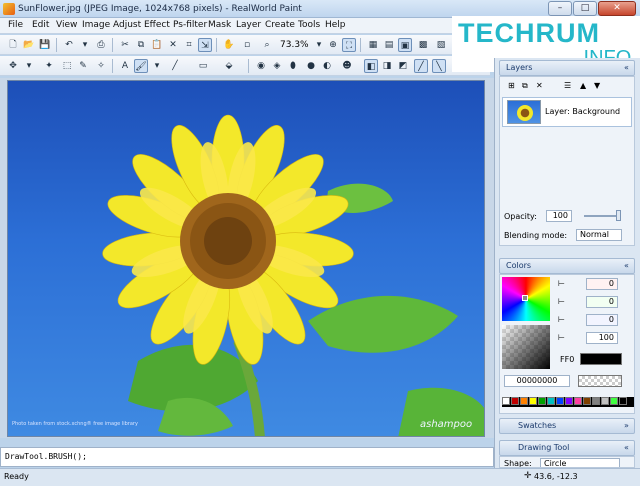 Image resolution: width=640 pixels, height=486 pixels. Describe the element at coordinates (205, 45) in the screenshot. I see `select-tool-icon: ⇲` at that location.